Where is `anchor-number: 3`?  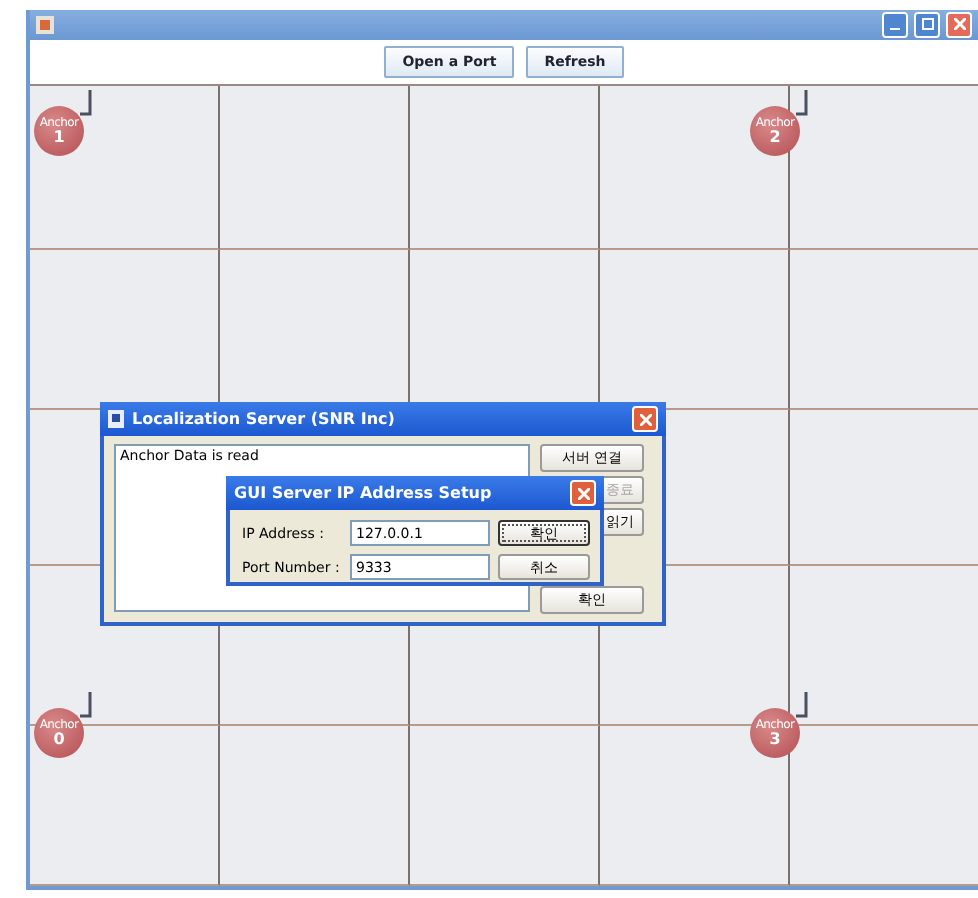
anchor-number: 3 is located at coordinates (775, 739).